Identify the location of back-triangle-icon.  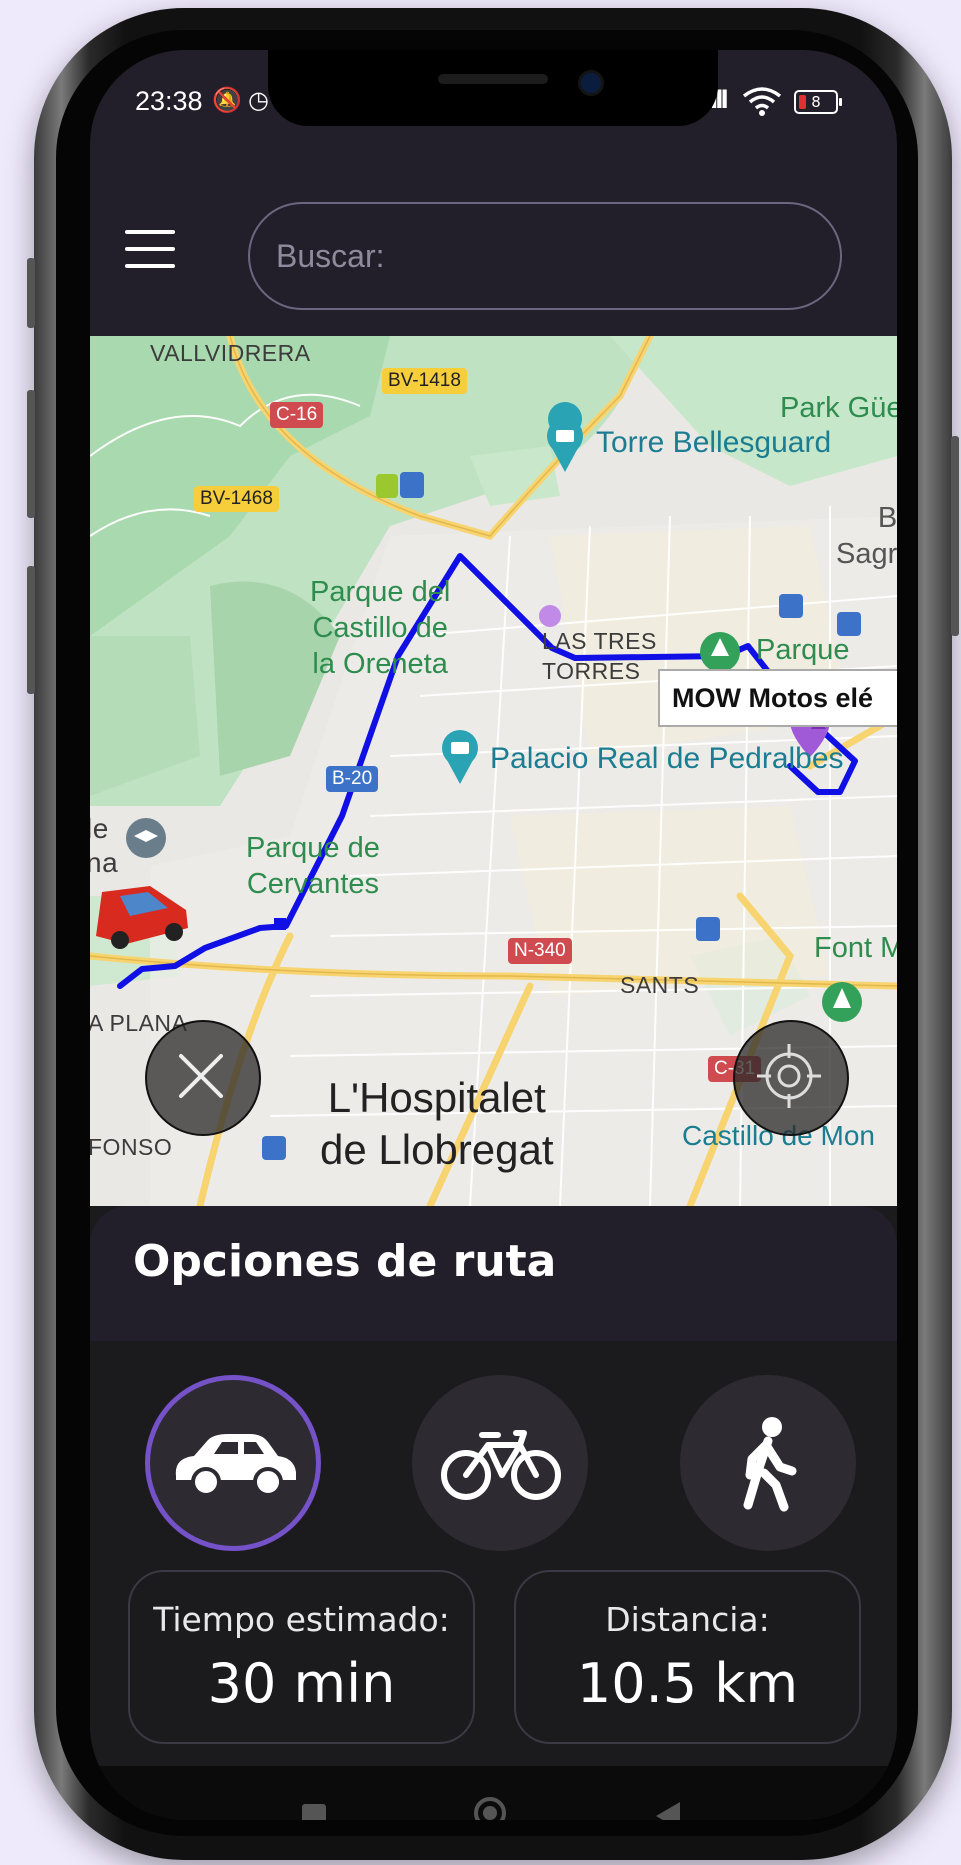
(668, 1811).